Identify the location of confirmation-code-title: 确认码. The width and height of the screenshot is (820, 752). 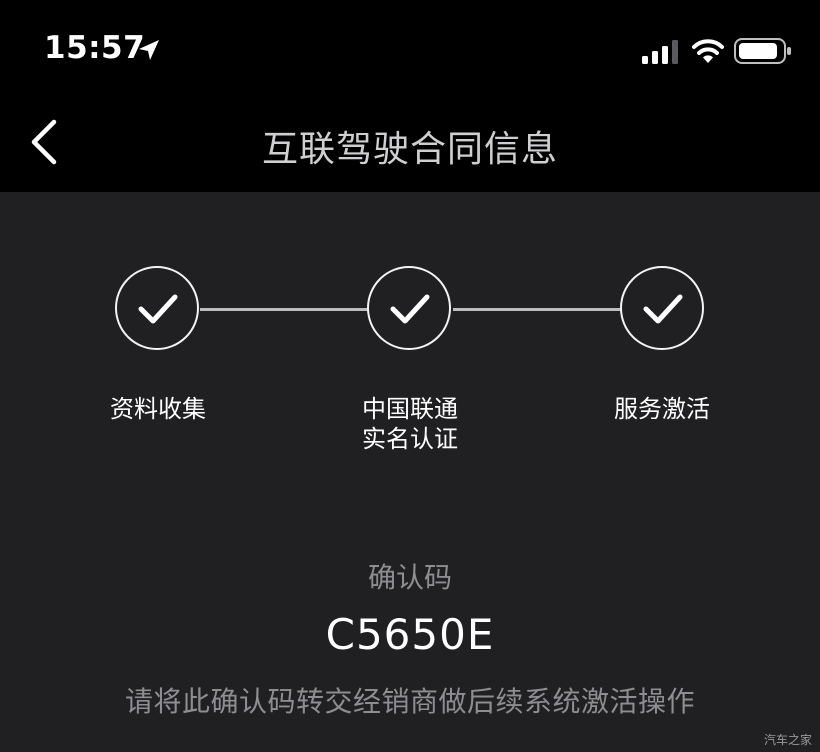
(409, 577).